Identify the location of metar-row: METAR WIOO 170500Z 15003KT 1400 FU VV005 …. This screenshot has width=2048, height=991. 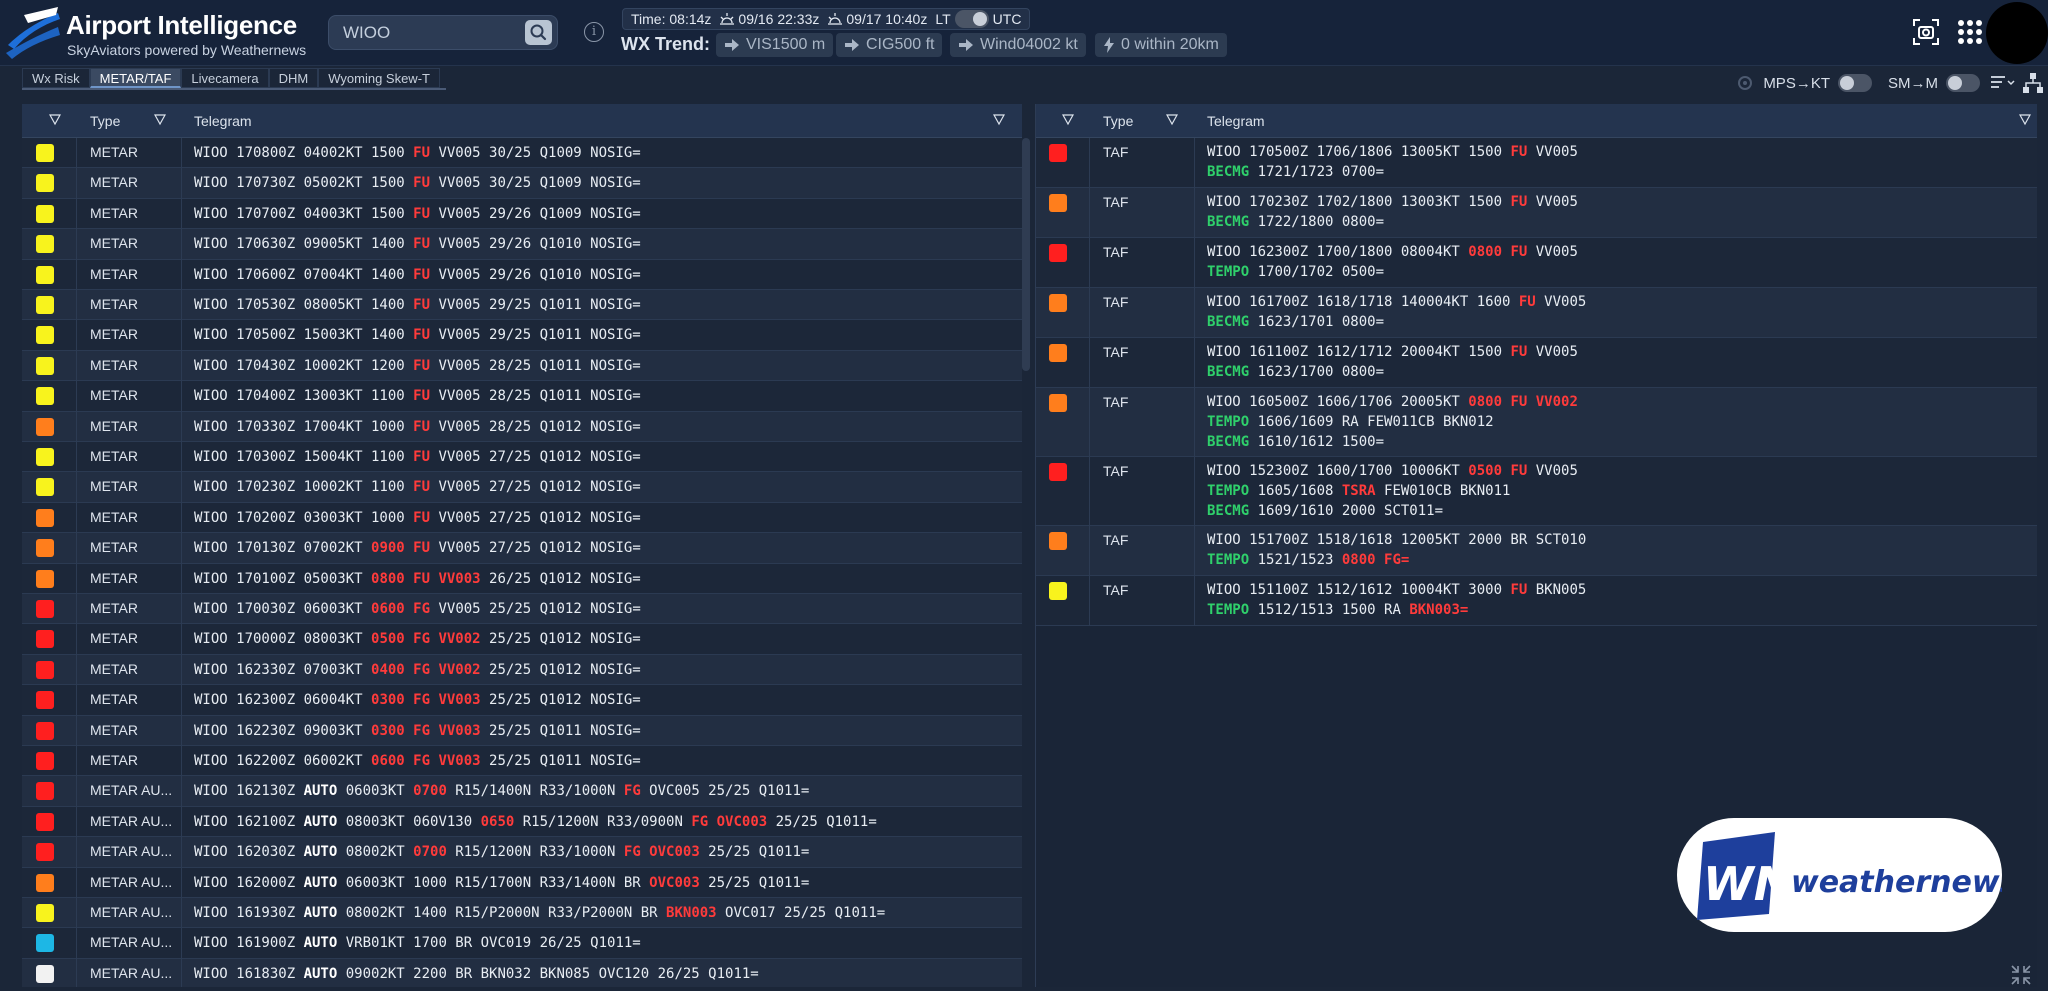
(522, 335).